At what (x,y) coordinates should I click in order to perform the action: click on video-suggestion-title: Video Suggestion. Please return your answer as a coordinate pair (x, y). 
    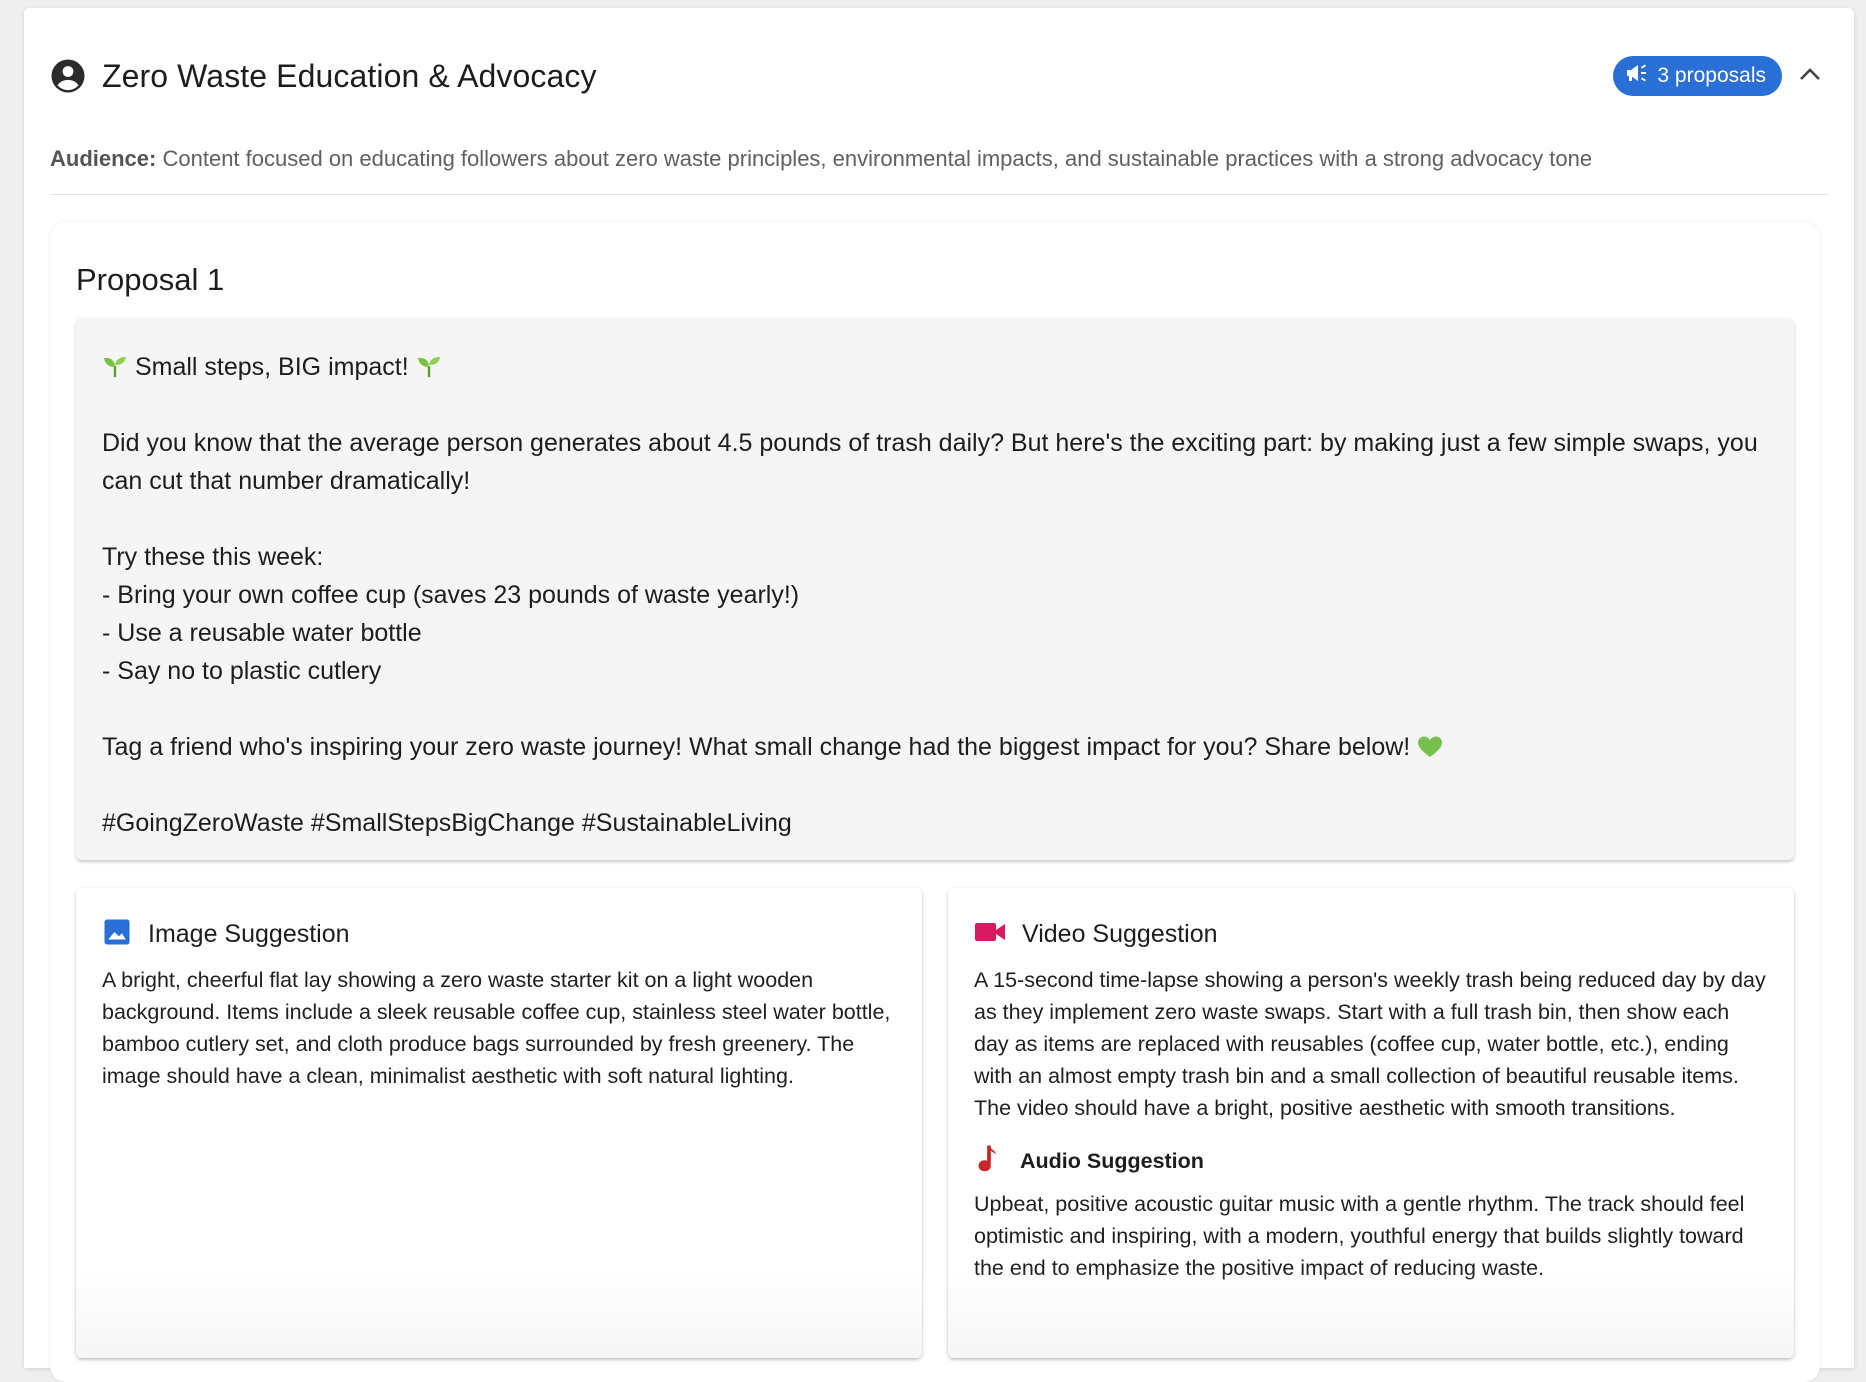
    Looking at the image, I should click on (1120, 933).